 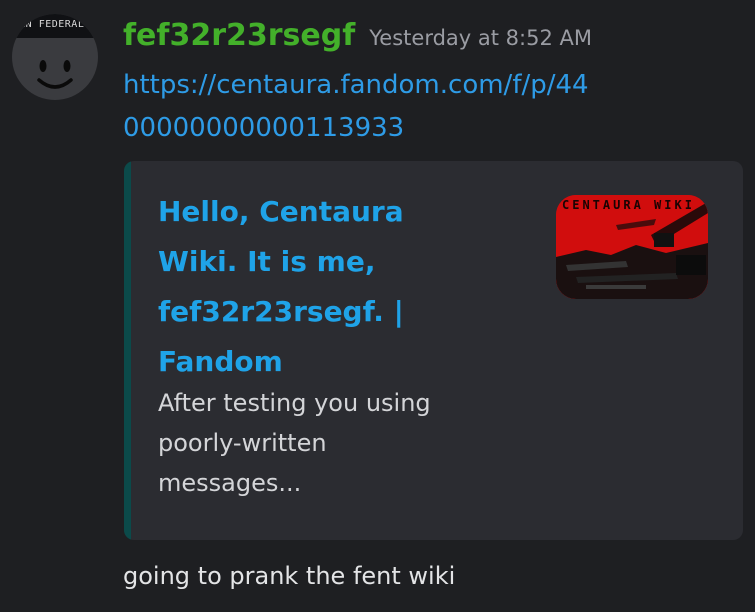 I want to click on timestamp: Yesterday at 8:52 AM, so click(x=480, y=38).